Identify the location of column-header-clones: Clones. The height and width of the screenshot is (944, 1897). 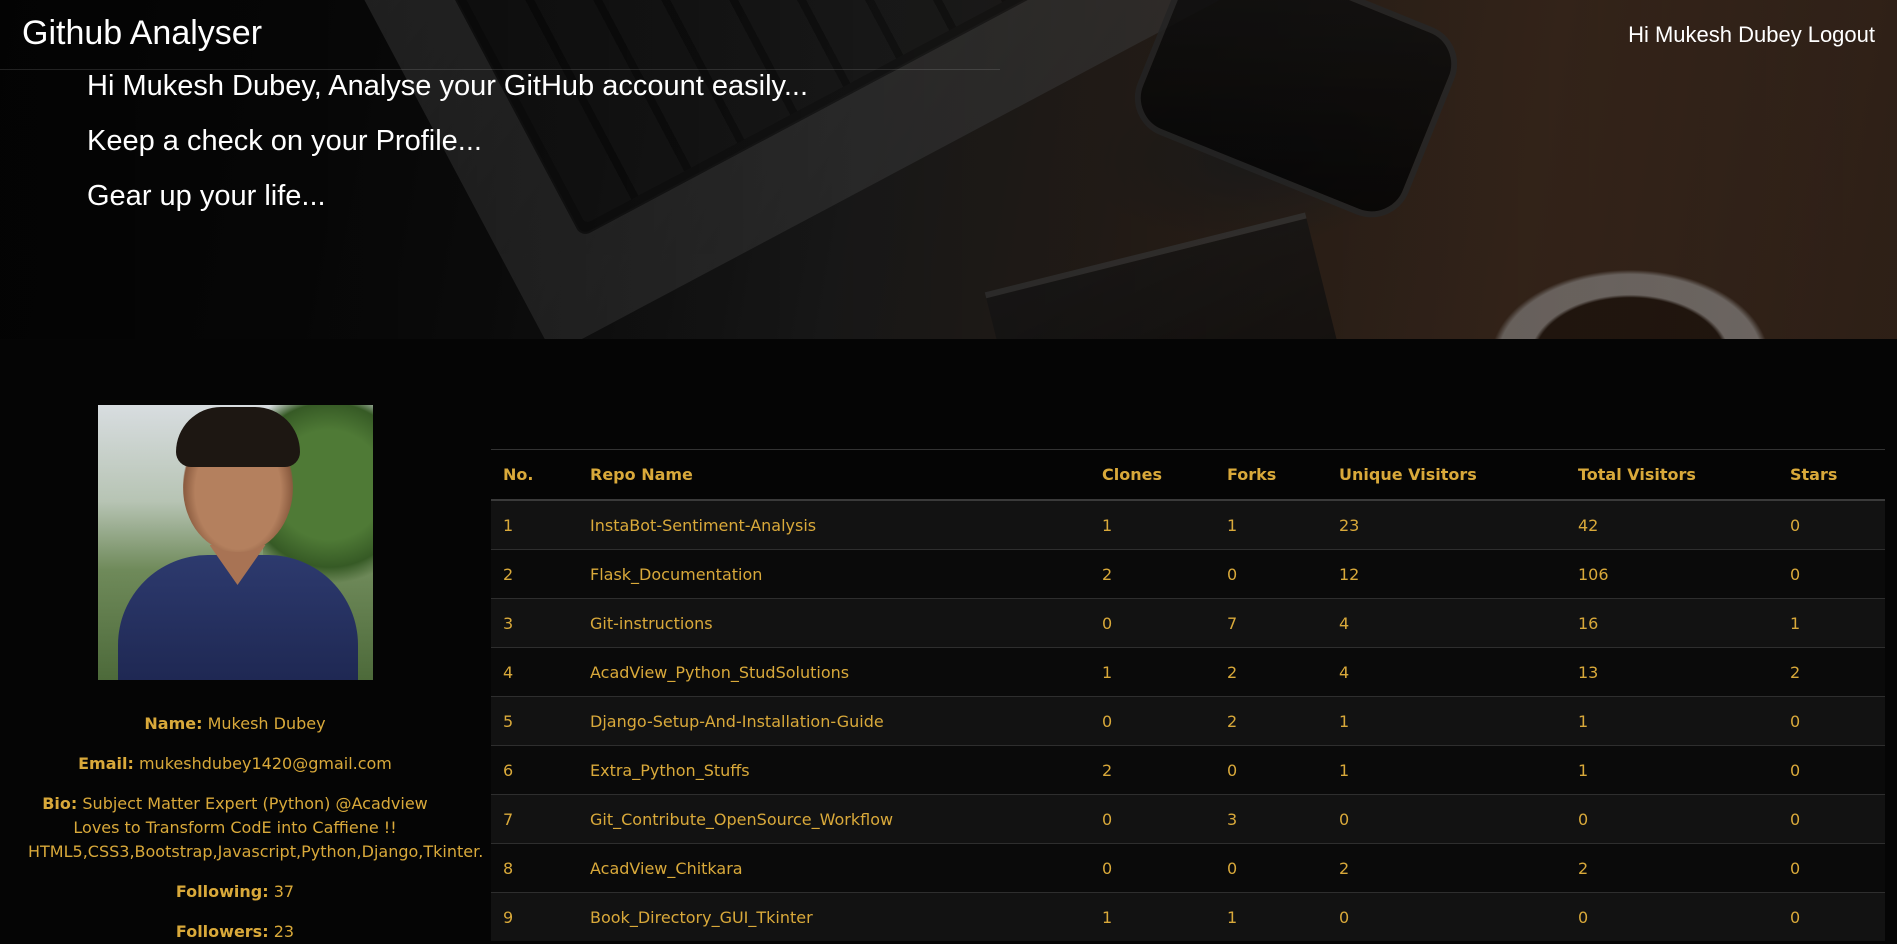
(1152, 475).